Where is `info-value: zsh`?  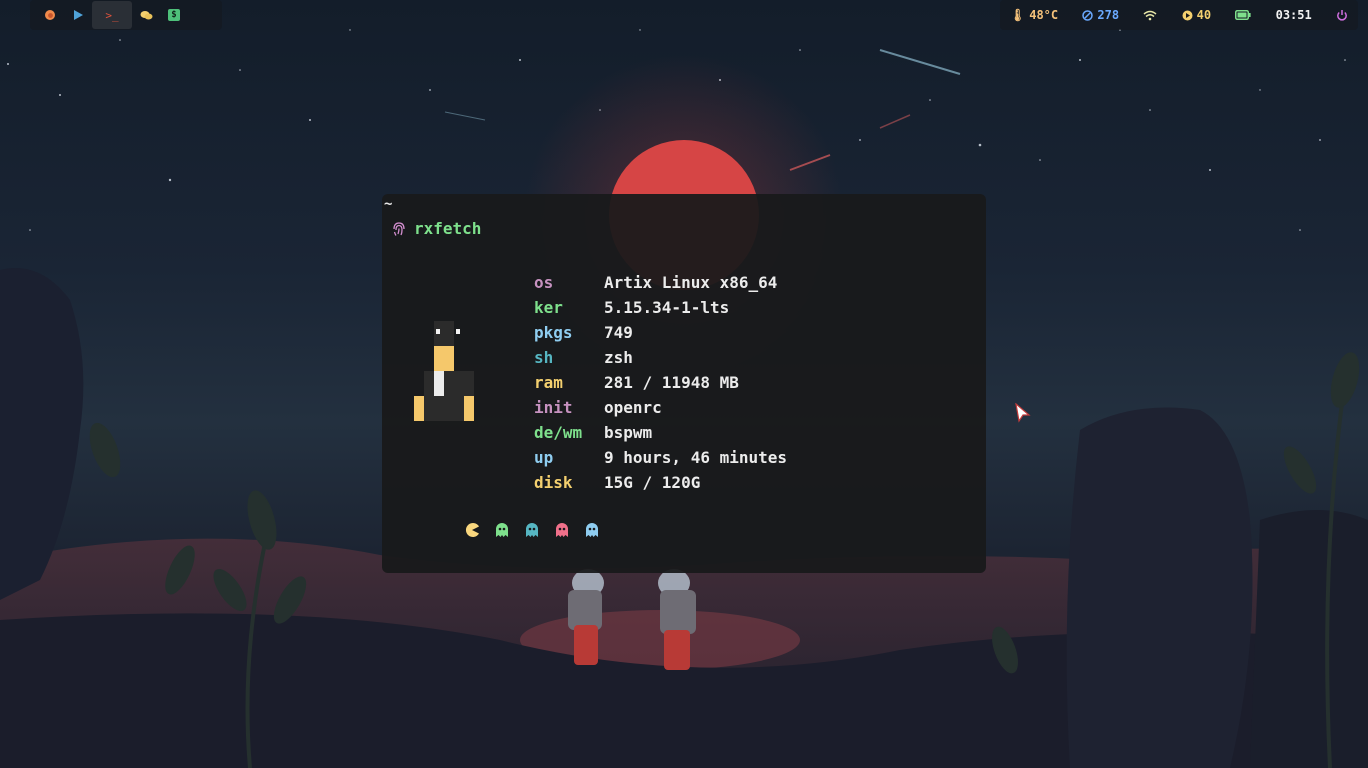
info-value: zsh is located at coordinates (618, 357).